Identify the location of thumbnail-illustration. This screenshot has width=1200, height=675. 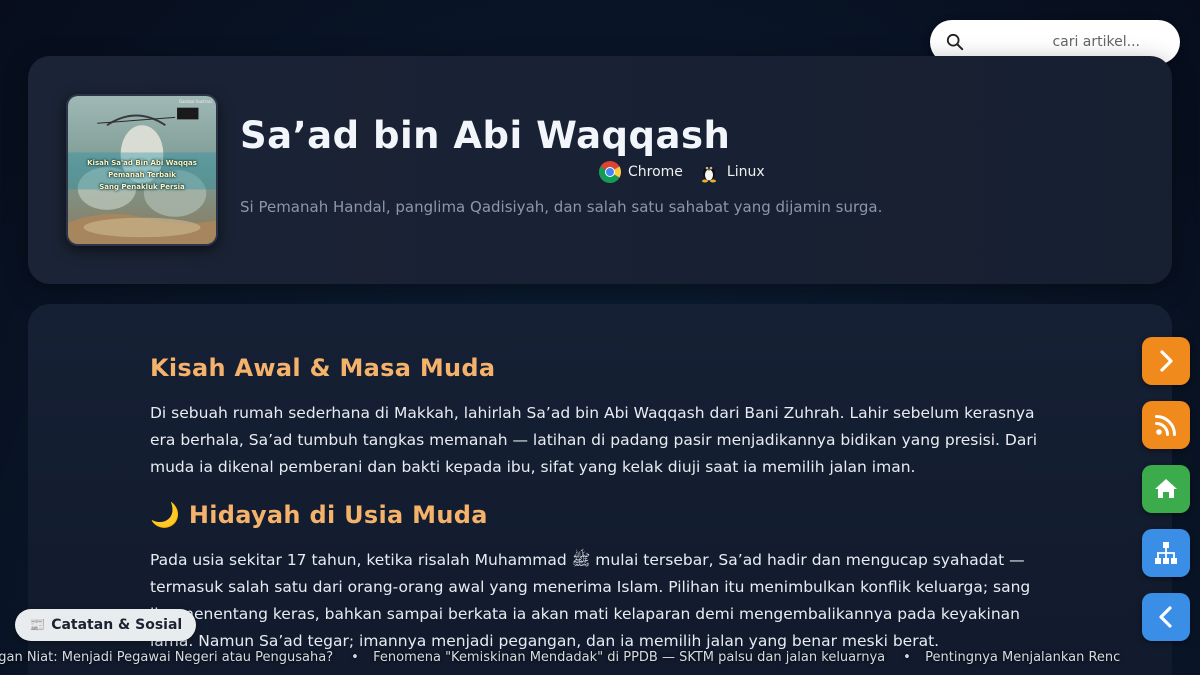
(142, 170).